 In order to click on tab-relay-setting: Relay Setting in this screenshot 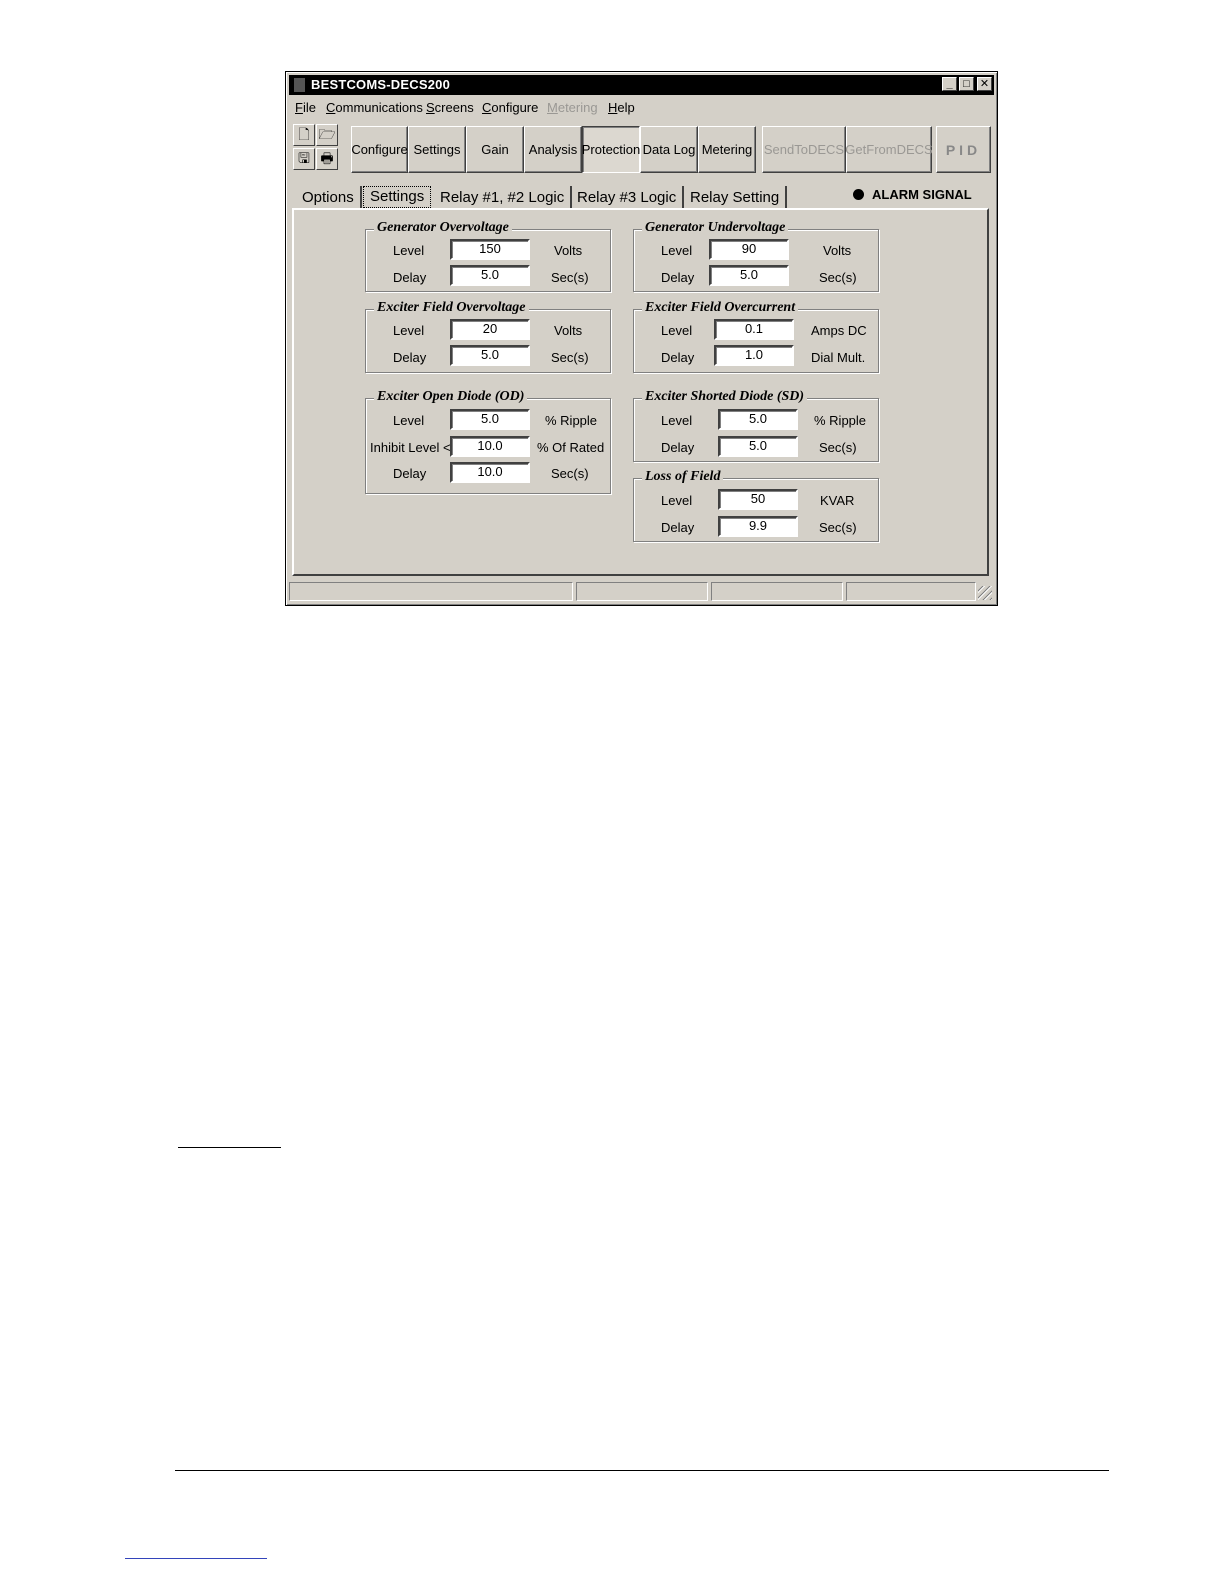, I will do `click(736, 198)`.